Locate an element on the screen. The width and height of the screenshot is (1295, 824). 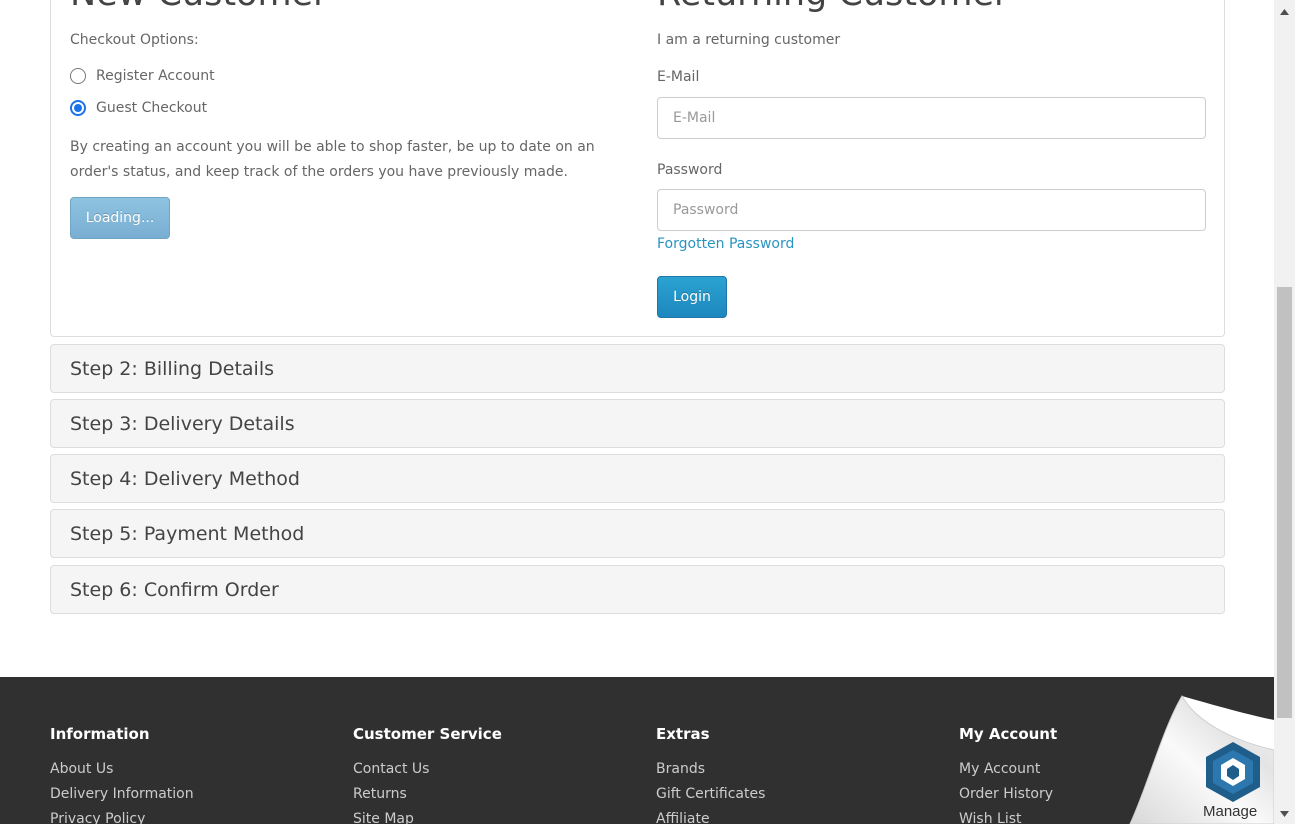
guest-checkout-radio is located at coordinates (78, 108).